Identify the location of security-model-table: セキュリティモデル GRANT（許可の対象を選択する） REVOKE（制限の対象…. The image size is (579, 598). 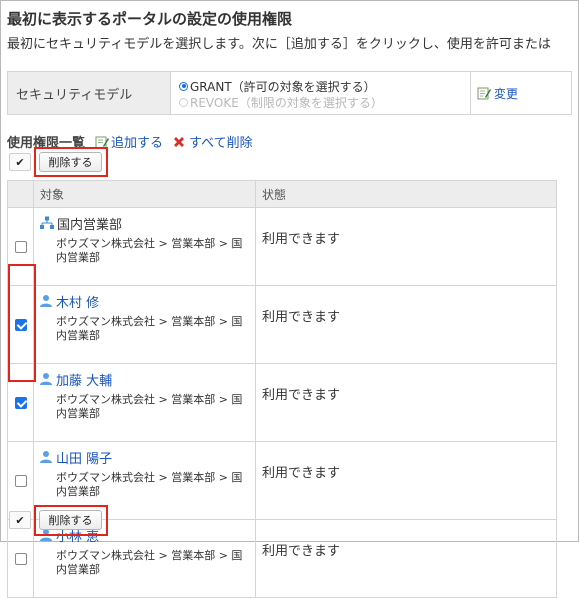
(289, 93).